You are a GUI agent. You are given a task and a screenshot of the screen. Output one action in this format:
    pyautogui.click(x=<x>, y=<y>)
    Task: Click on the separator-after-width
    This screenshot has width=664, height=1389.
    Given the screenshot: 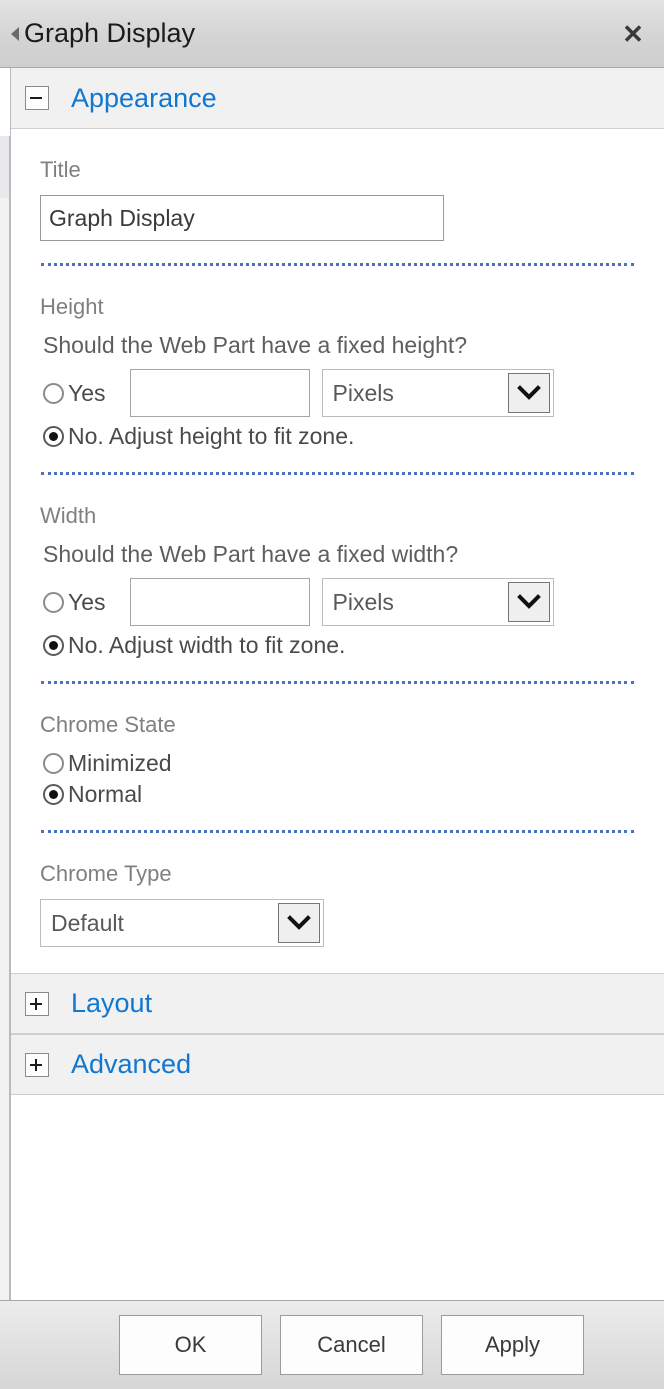 What is the action you would take?
    pyautogui.click(x=337, y=682)
    